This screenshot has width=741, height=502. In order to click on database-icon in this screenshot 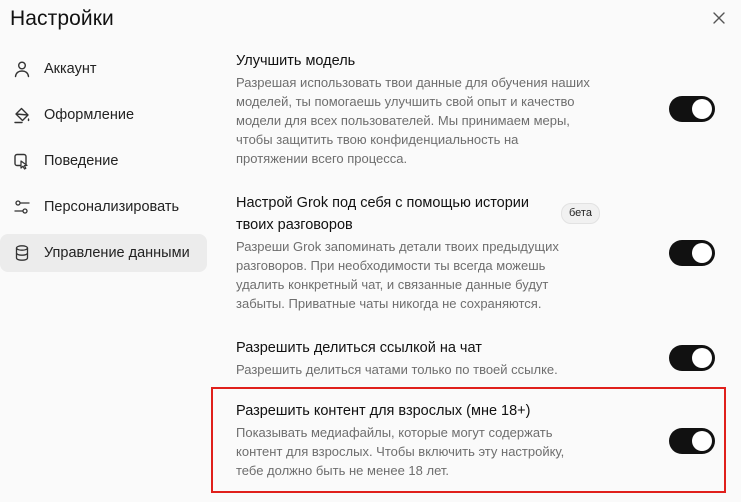, I will do `click(22, 253)`.